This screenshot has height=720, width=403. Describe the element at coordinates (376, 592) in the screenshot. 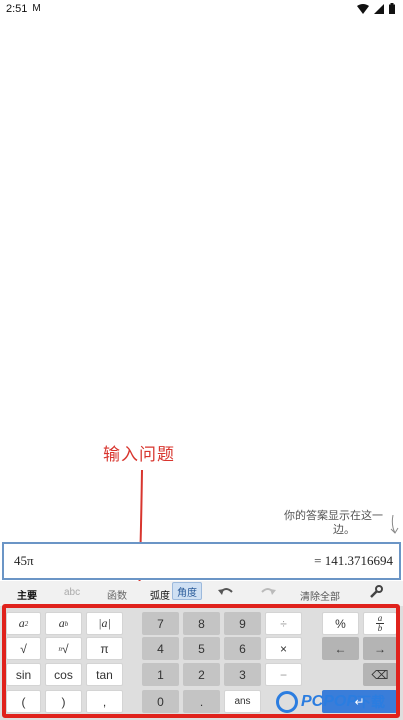

I see `wrench-icon` at that location.